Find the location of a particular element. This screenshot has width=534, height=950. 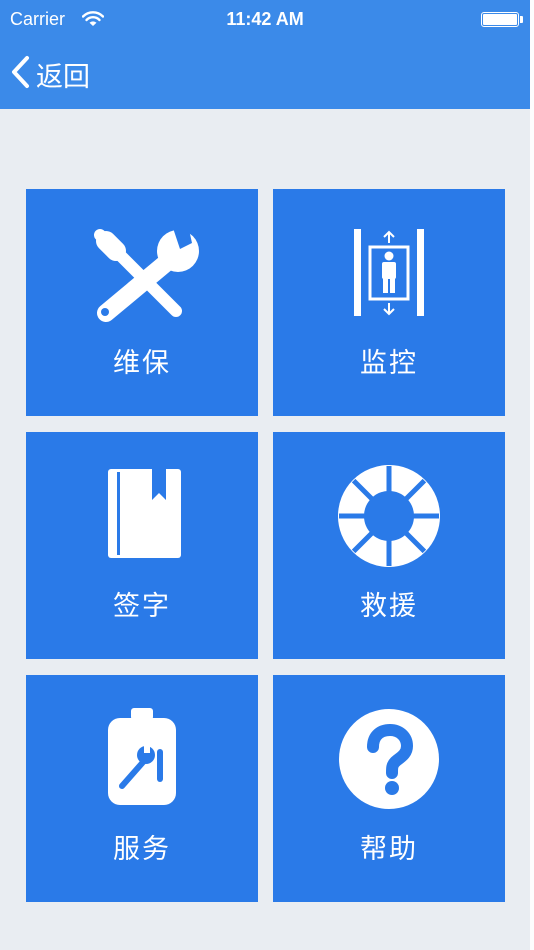

back-label: 返回 is located at coordinates (63, 77).